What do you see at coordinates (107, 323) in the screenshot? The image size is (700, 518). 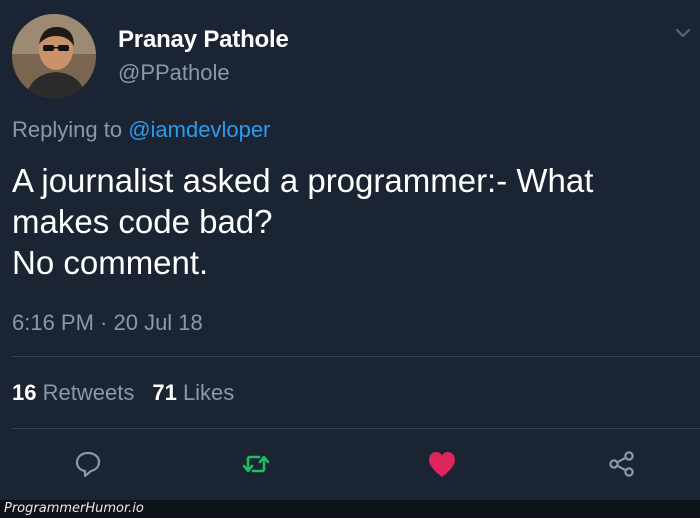 I see `timestamp: 6:16 PM · 20 Jul 18` at bounding box center [107, 323].